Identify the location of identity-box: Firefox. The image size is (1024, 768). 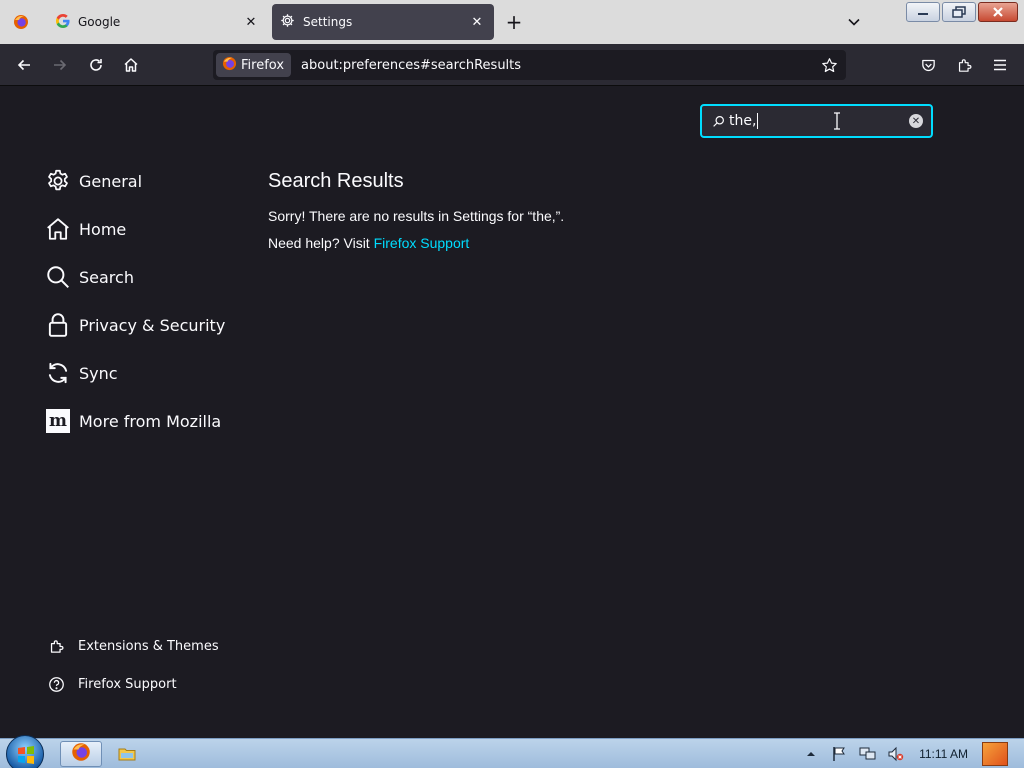
(254, 65).